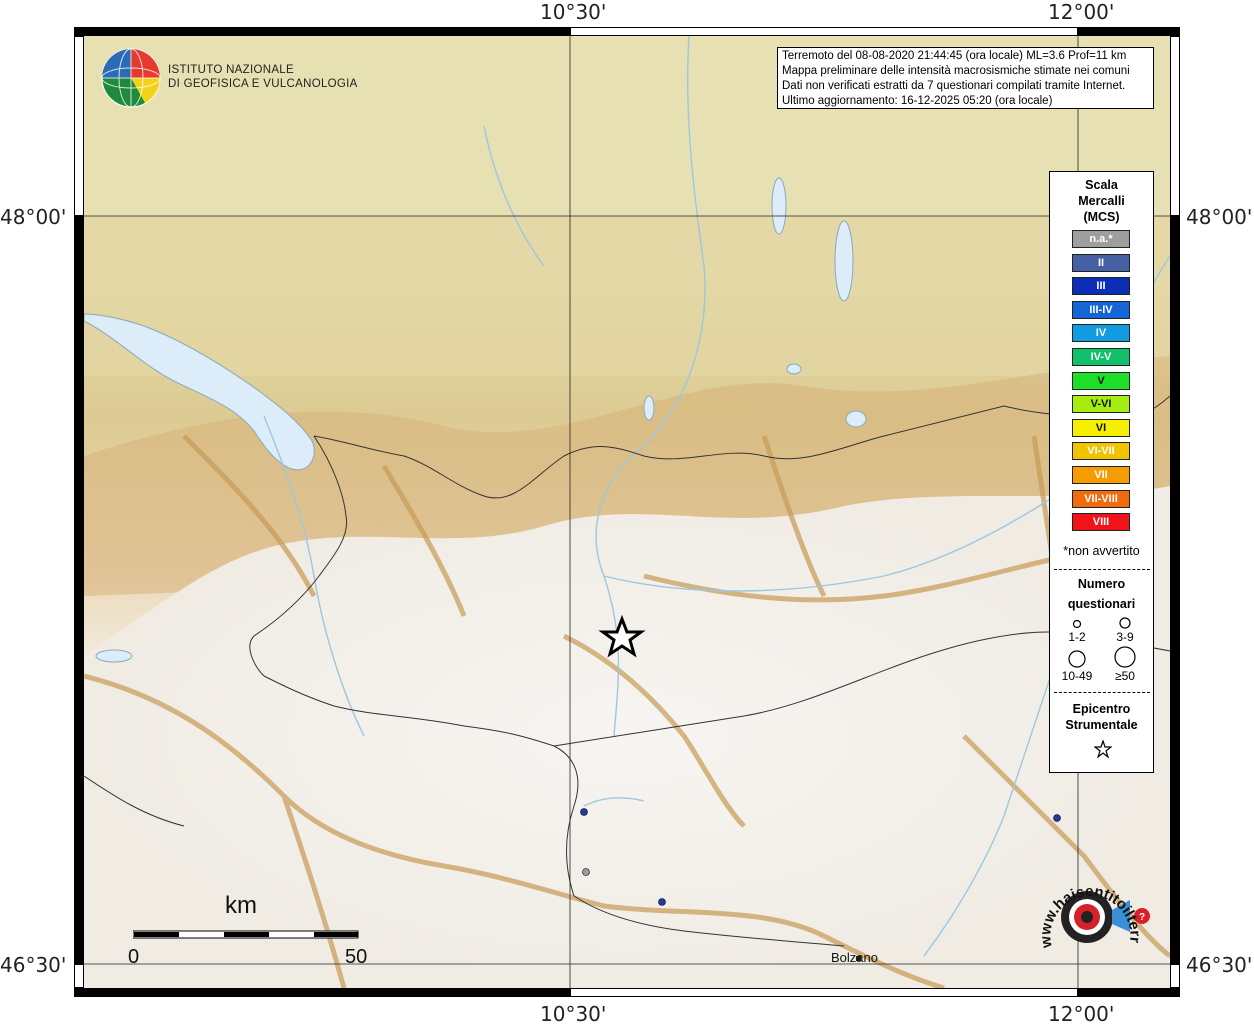  I want to click on frame-top-middle-white, so click(824, 31).